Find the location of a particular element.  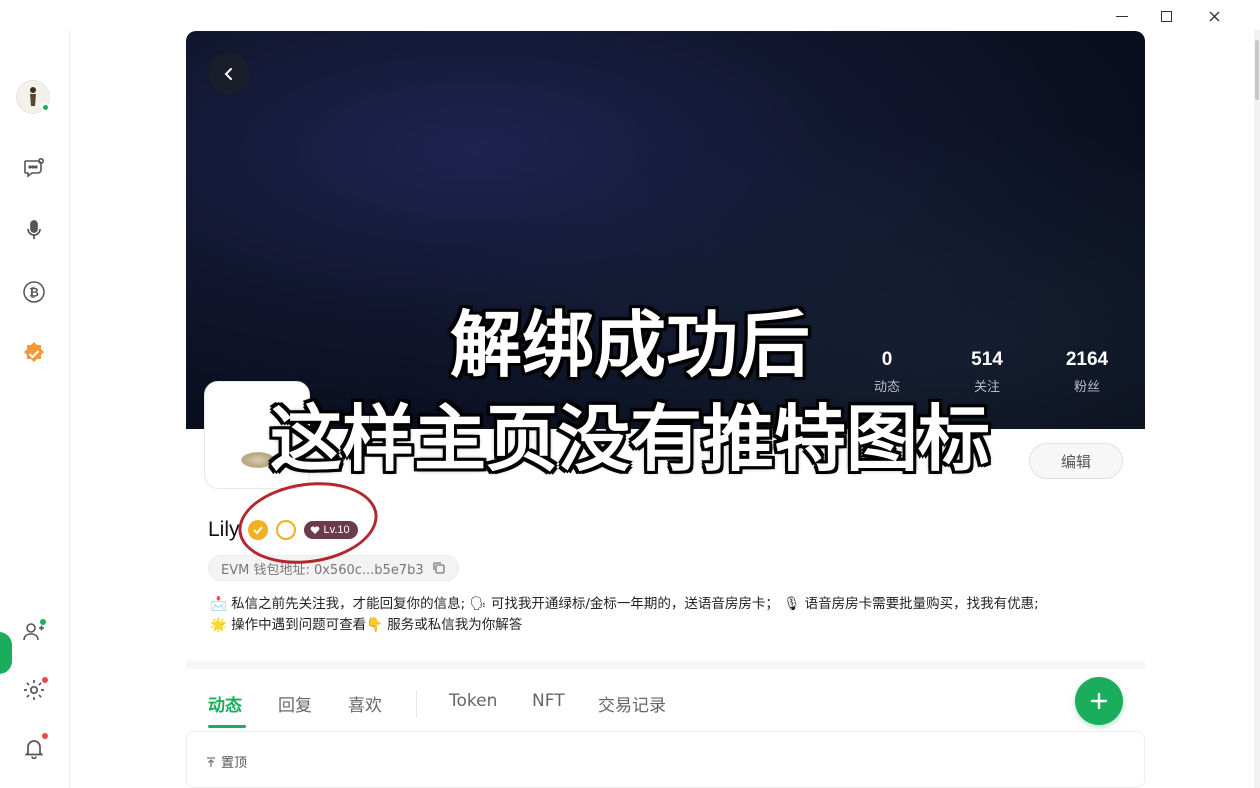

crypto-nav: ₿ is located at coordinates (34, 292).